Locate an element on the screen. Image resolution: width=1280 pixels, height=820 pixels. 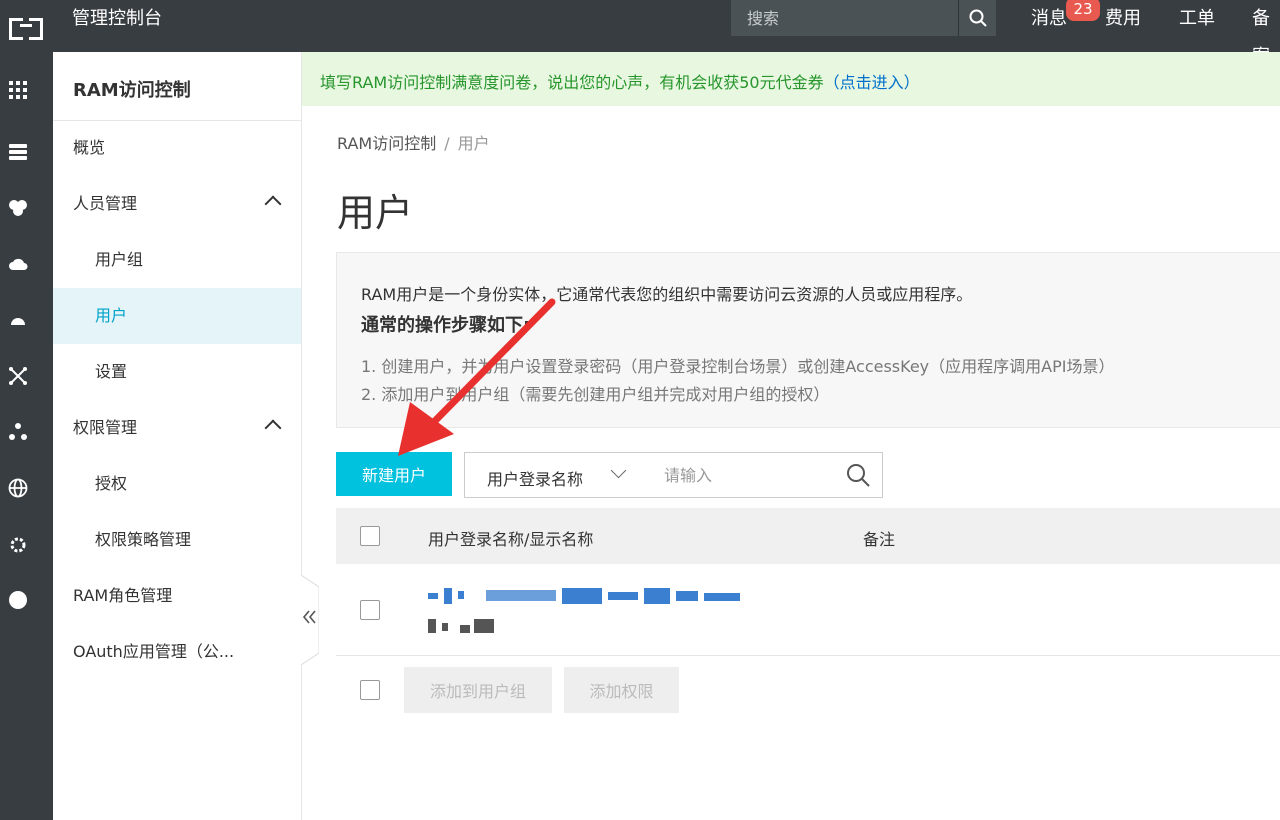
add-to-group-button: 添加到用户组 is located at coordinates (478, 690).